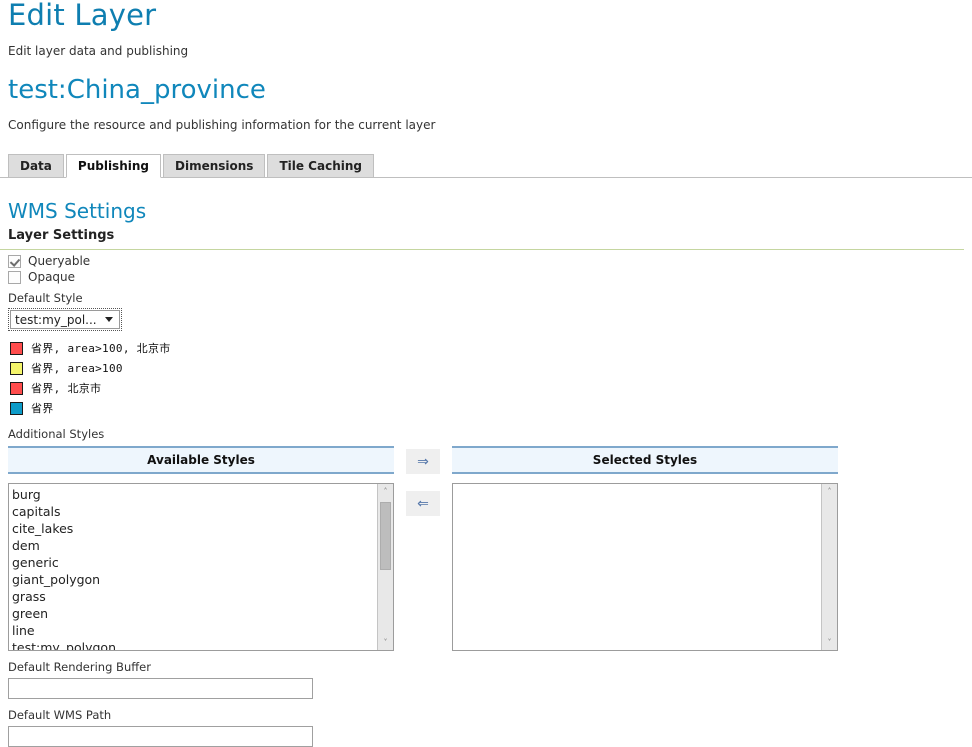  What do you see at coordinates (194, 528) in the screenshot?
I see `list-item: cite_lakes` at bounding box center [194, 528].